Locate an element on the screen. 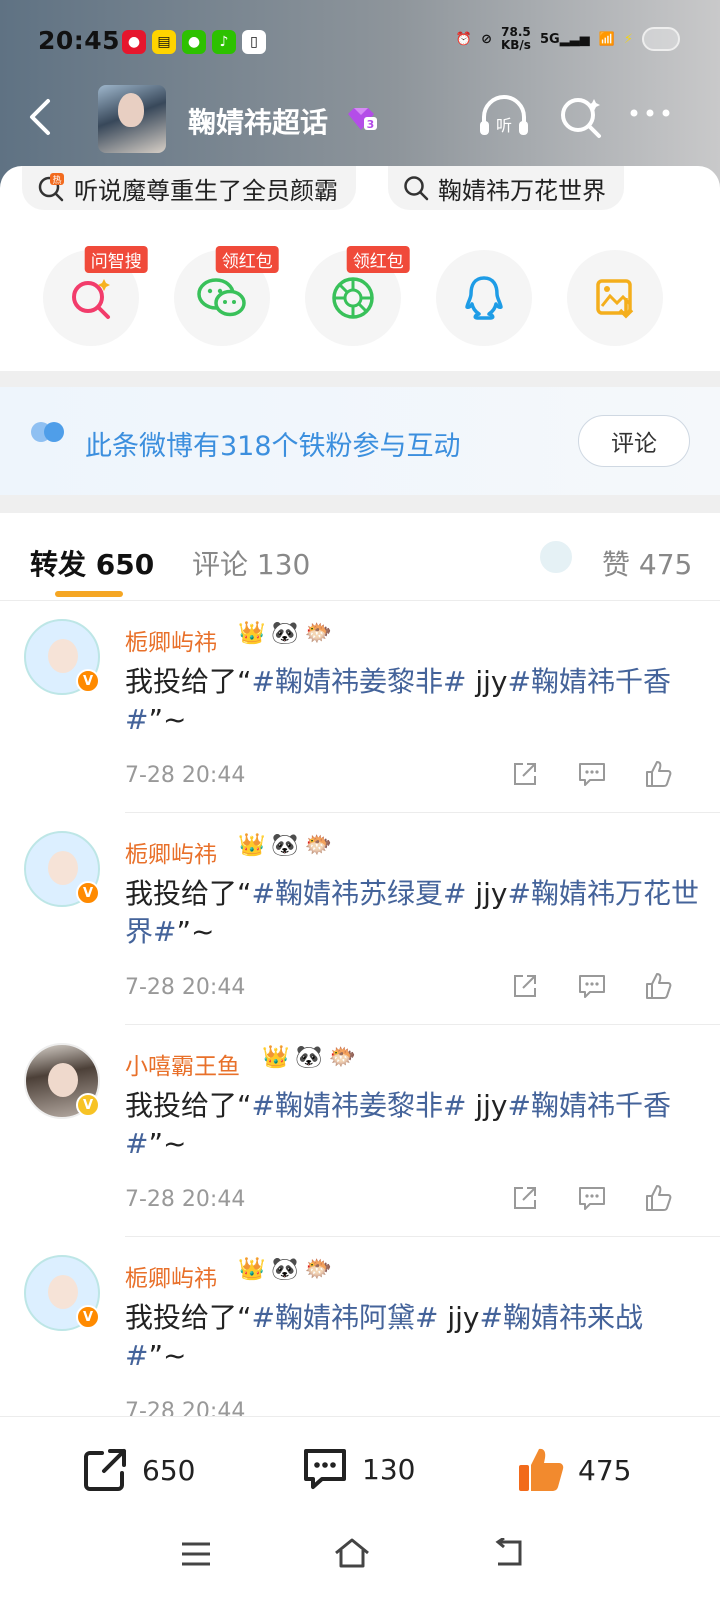 The width and height of the screenshot is (720, 1608). wechat-icon is located at coordinates (221, 297).